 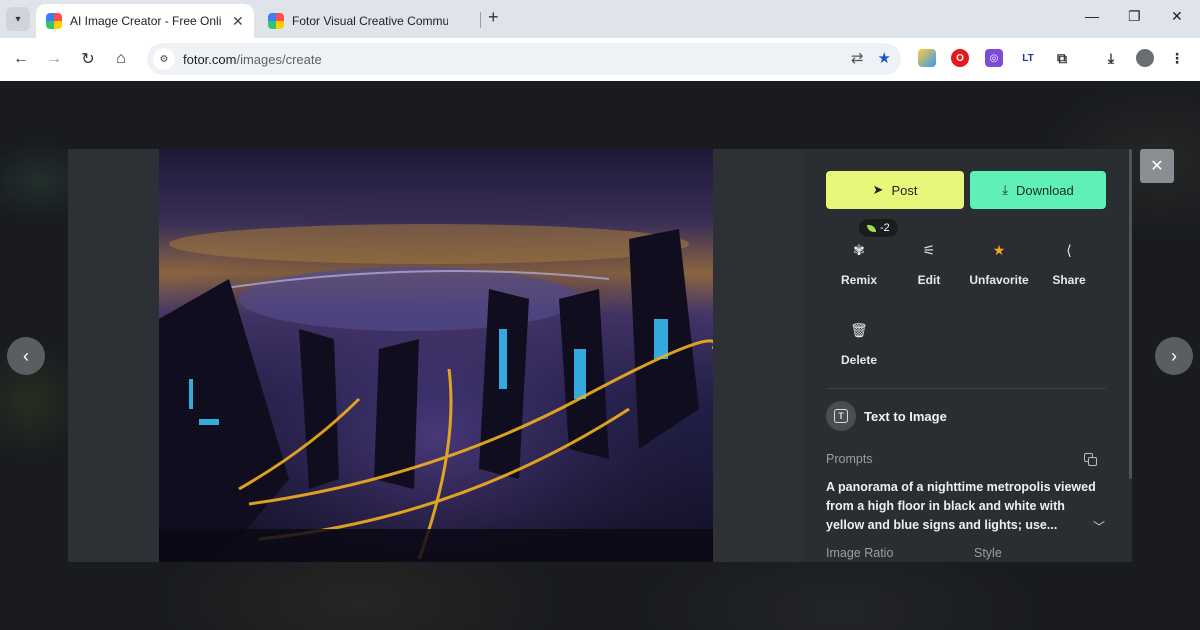 What do you see at coordinates (279, 59) in the screenshot?
I see `url-path: /images/create` at bounding box center [279, 59].